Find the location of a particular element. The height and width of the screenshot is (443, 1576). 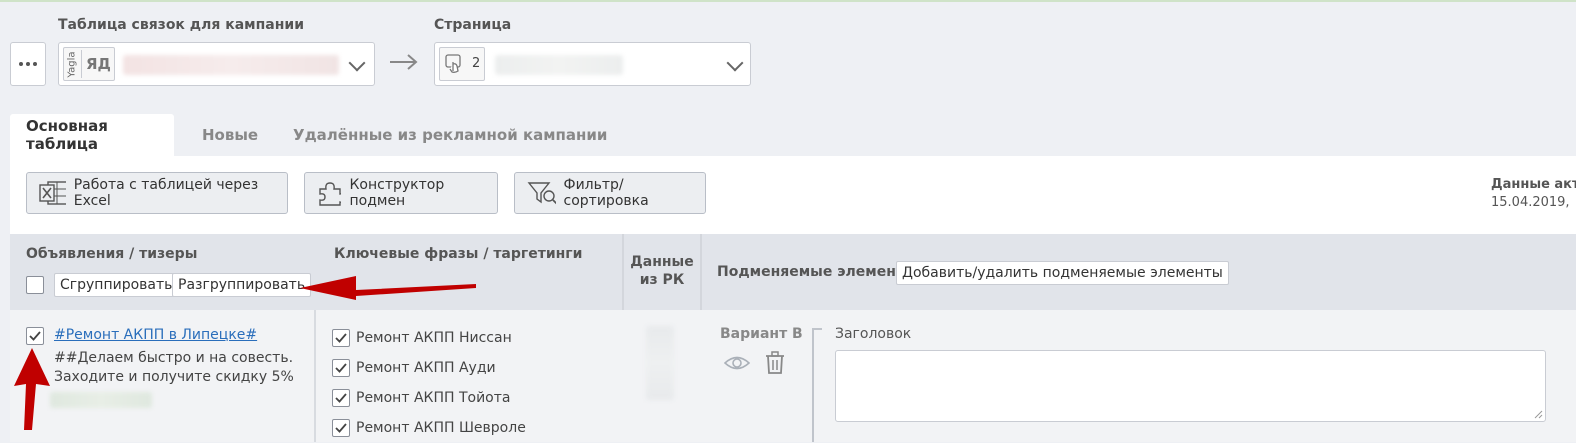

keyword-item: Ремонт АКПП Шевроле is located at coordinates (429, 428).